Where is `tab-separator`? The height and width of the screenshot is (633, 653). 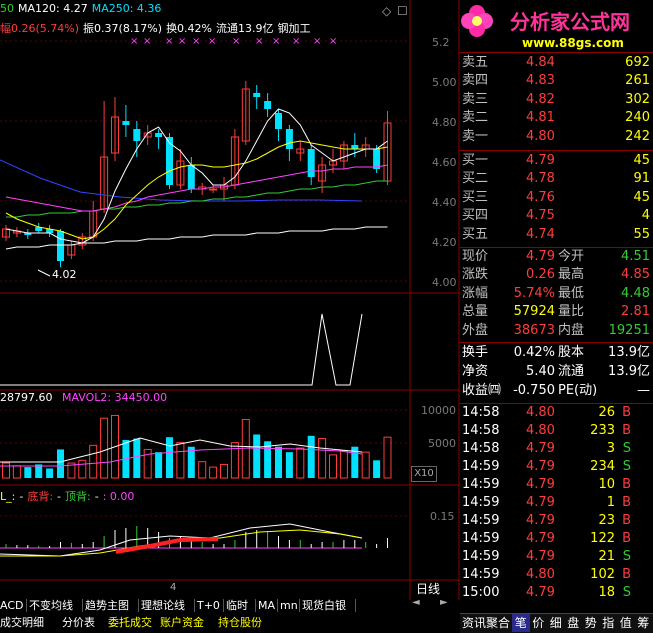
tab-separator is located at coordinates (26, 605).